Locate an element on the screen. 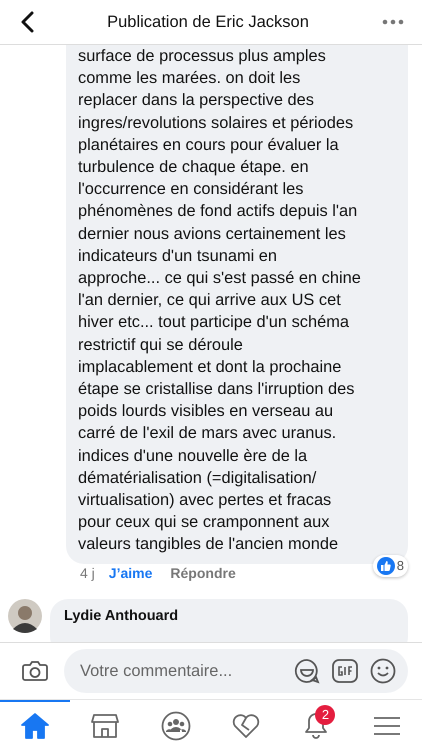  reaction-count: 8 is located at coordinates (400, 566).